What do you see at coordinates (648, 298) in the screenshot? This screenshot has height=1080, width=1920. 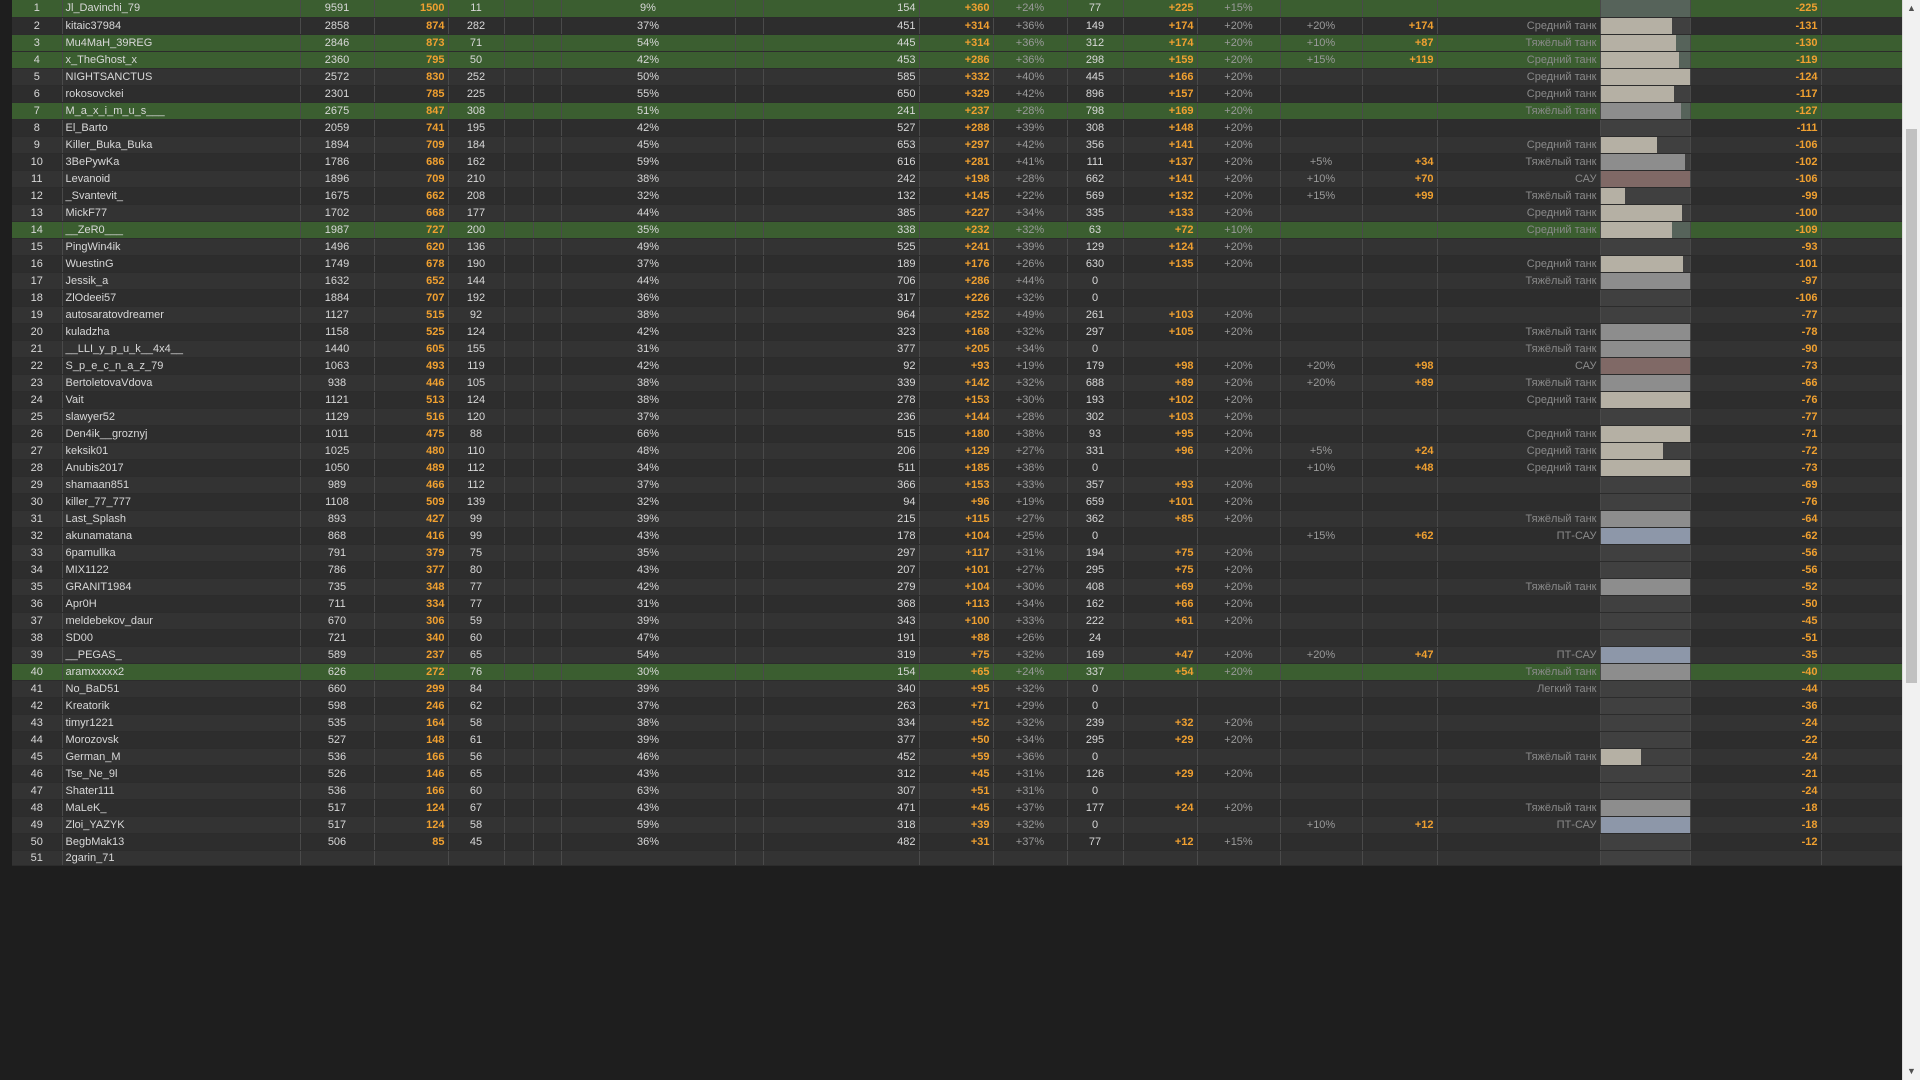 I see `percent-value: 36%` at bounding box center [648, 298].